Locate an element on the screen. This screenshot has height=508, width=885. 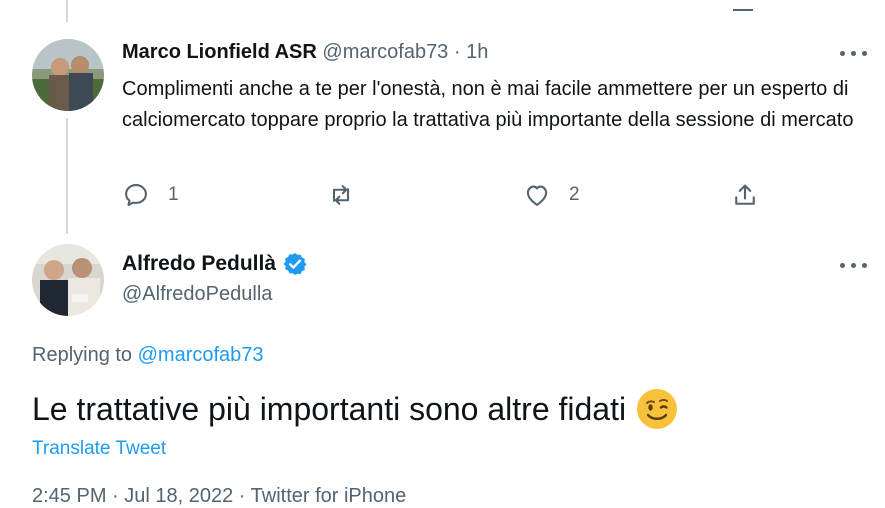
replying-to: Replying to @marcofab73 is located at coordinates (148, 355).